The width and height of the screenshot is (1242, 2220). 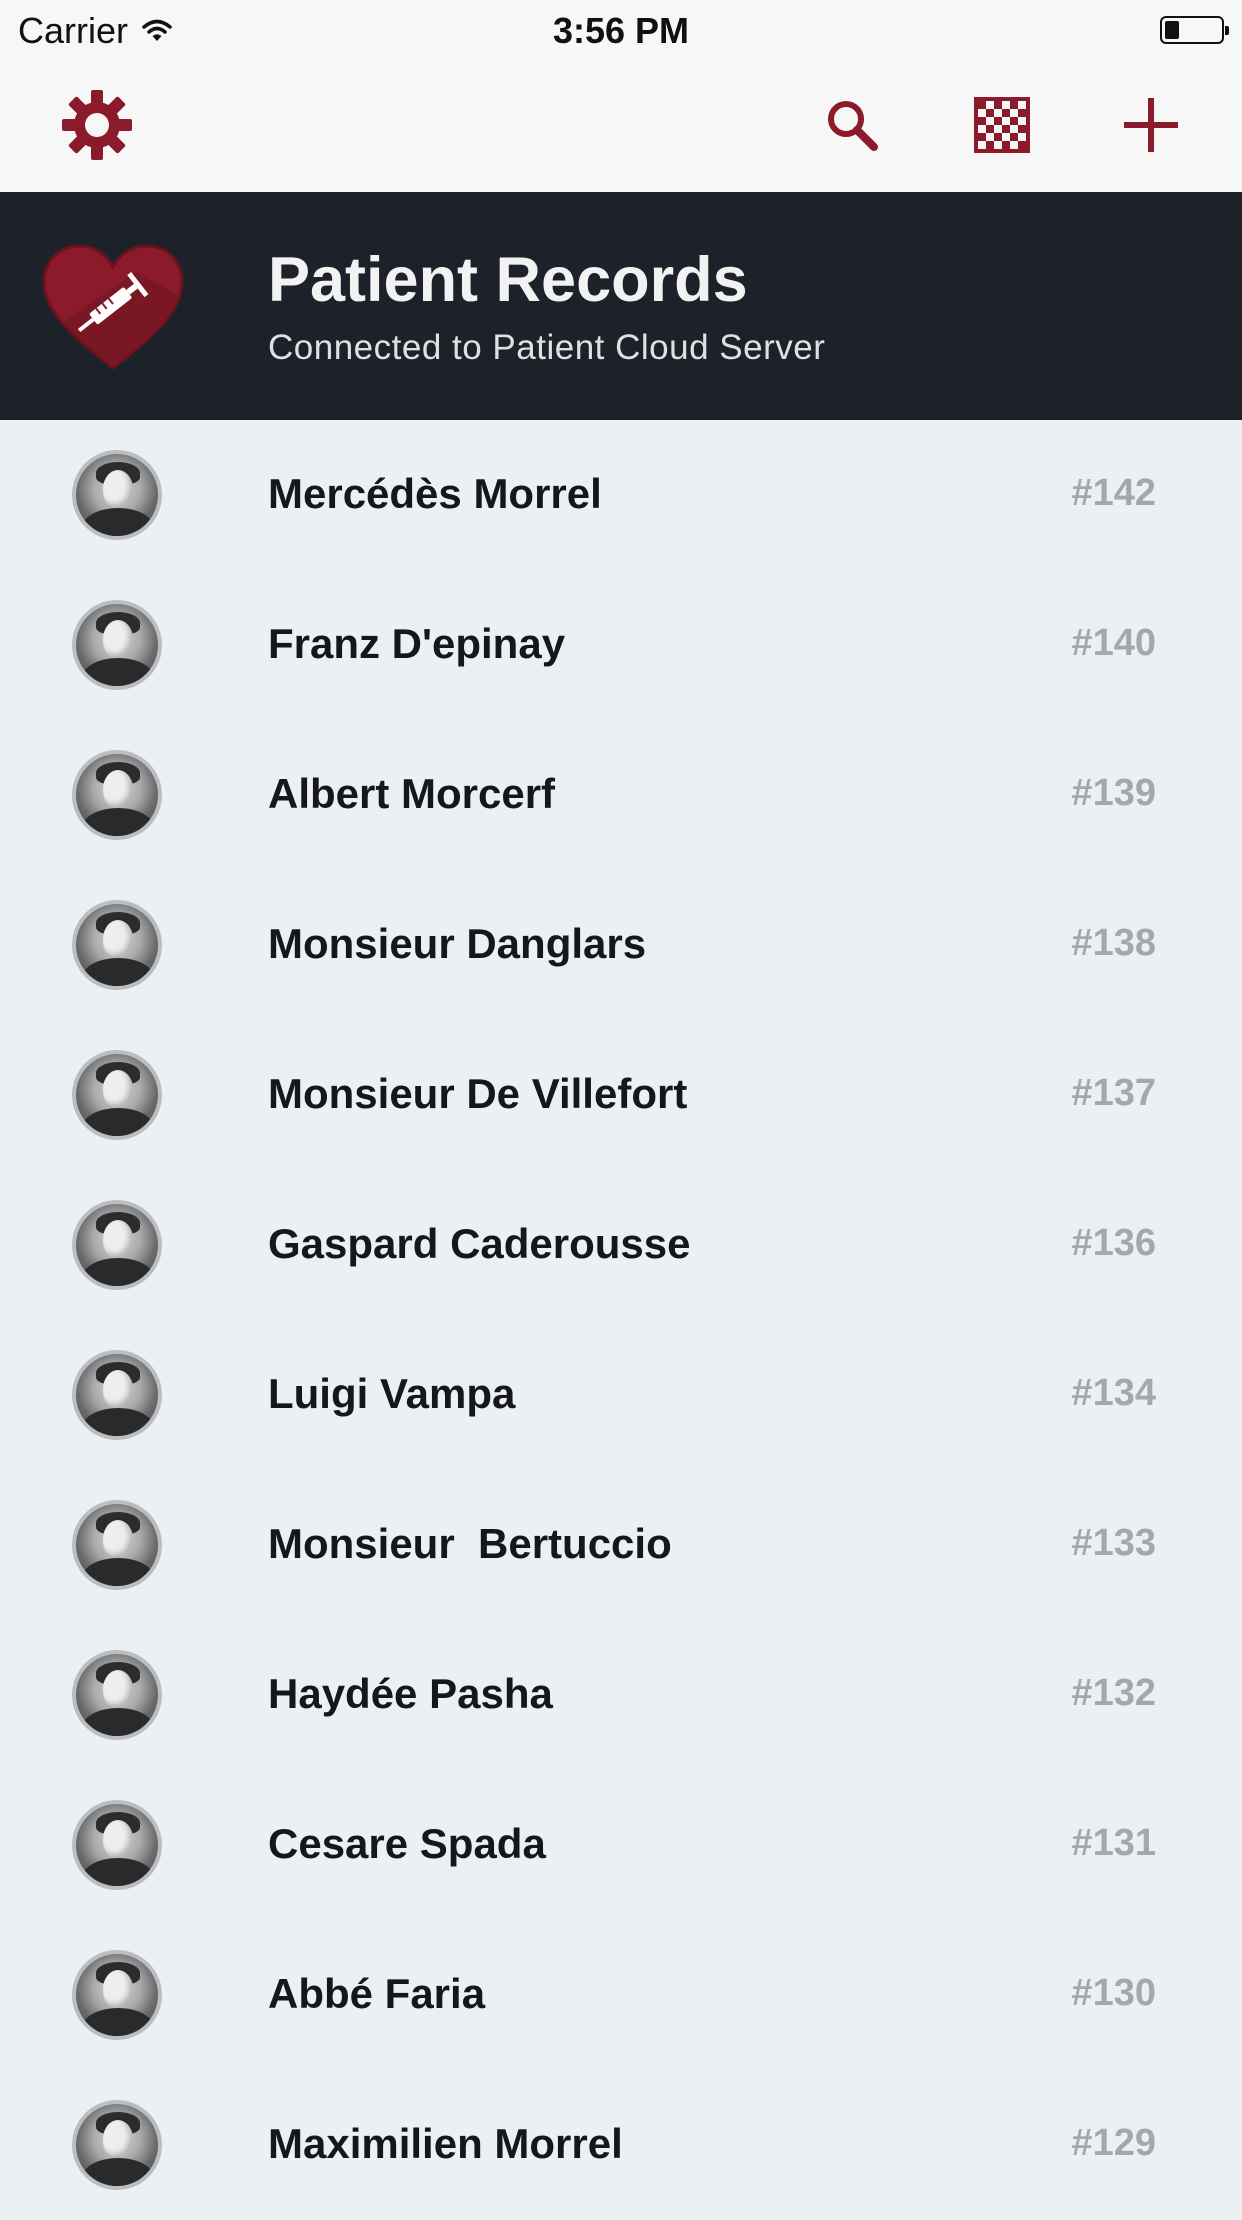 I want to click on patient-id: #140, so click(x=1113, y=643).